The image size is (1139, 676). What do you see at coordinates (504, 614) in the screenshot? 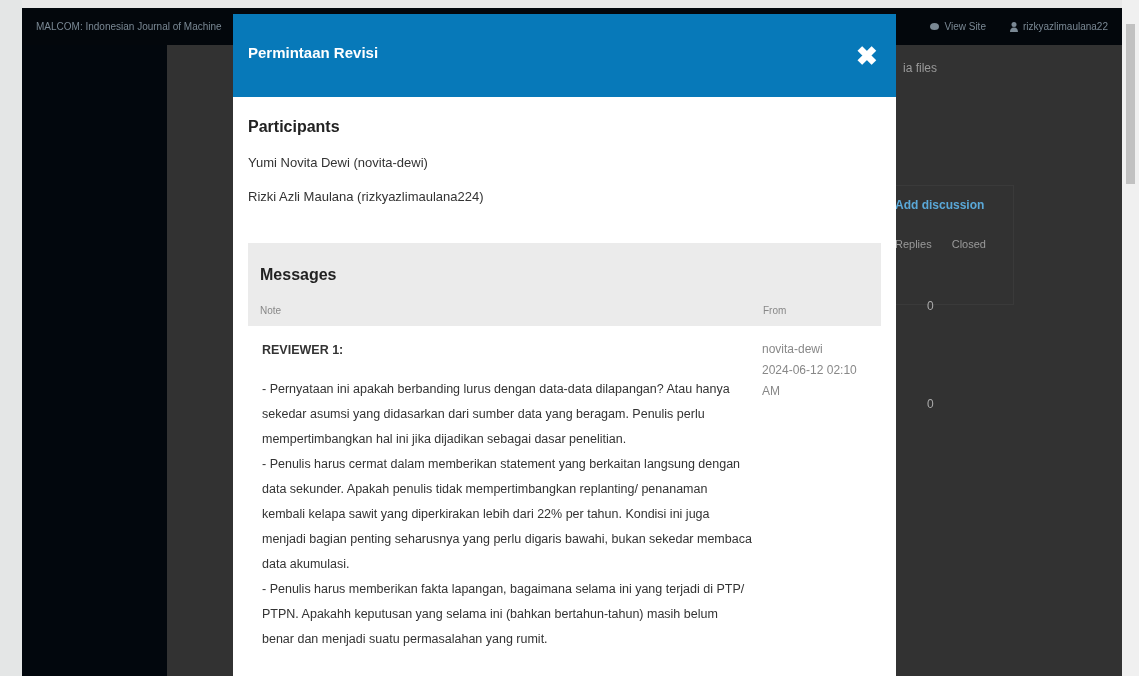
I see `message-paragraph: - Penulis harus memberikan fakta lapangan, bagaimana selama ini yang terjadi di PTP/ PTPN. Apakahh keputusan yang selama ini (bahkan bertahun-tahun) masih belum benar dan menjadi suatu permasalahan yang rumit.` at bounding box center [504, 614].